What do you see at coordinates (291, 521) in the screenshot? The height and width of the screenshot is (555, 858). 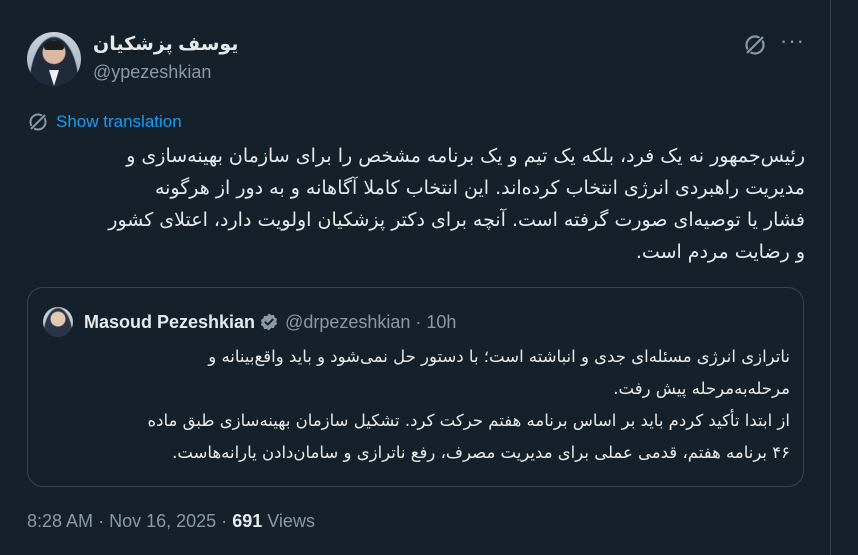 I see `views-label: Views` at bounding box center [291, 521].